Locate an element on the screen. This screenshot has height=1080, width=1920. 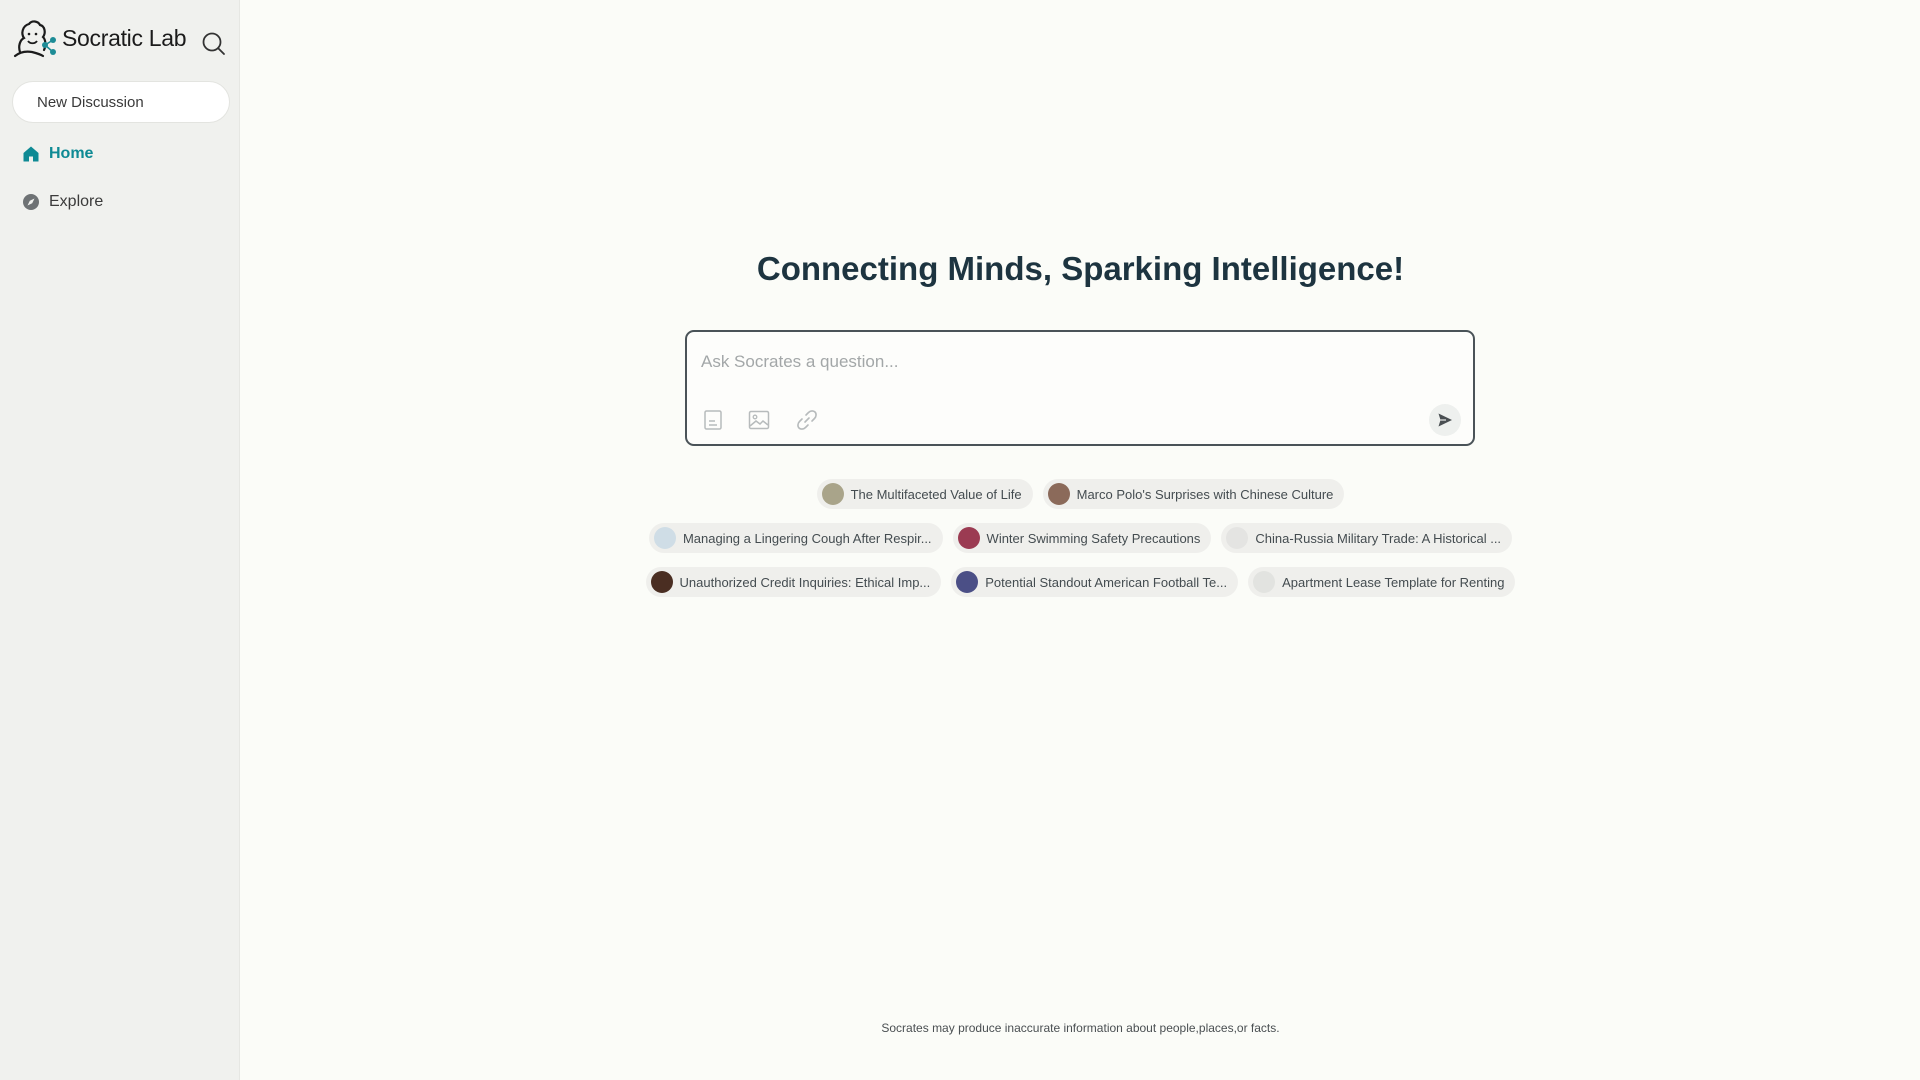
home-icon is located at coordinates (31, 154).